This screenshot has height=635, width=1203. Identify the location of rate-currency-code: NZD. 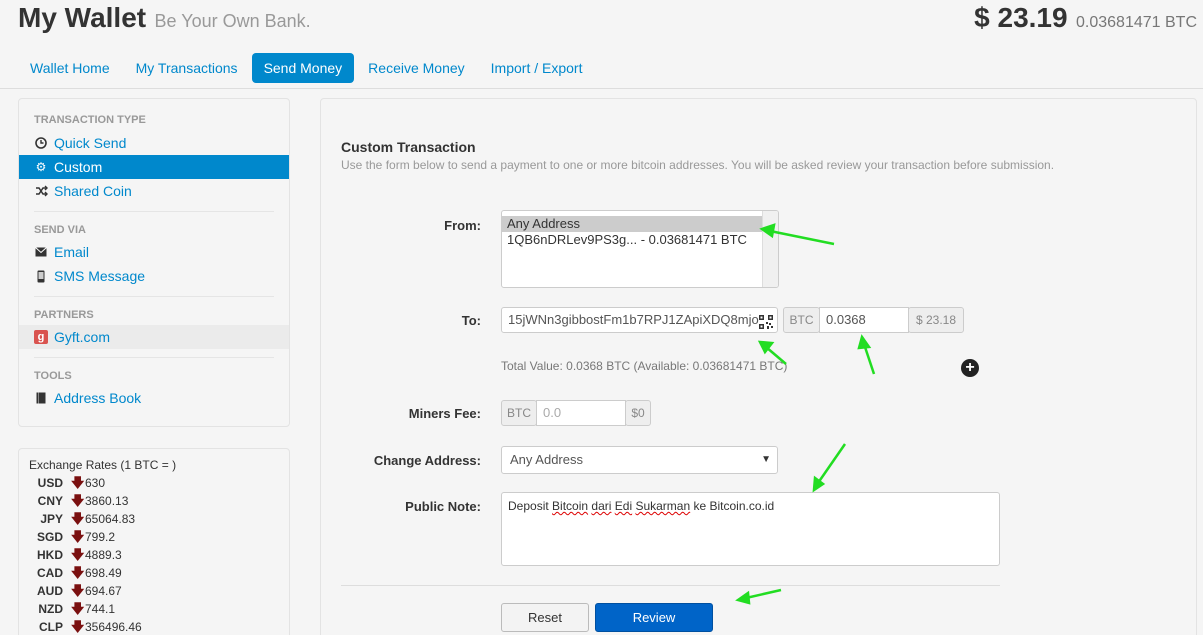
(50, 609).